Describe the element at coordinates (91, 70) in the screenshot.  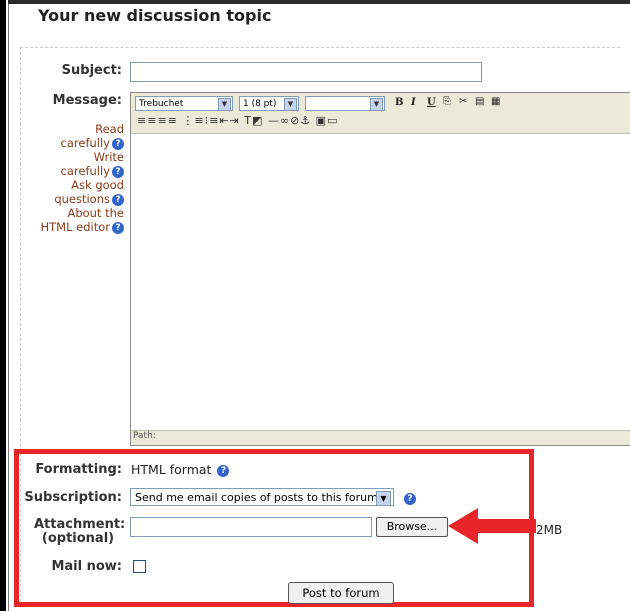
I see `subject-label: Subject:` at that location.